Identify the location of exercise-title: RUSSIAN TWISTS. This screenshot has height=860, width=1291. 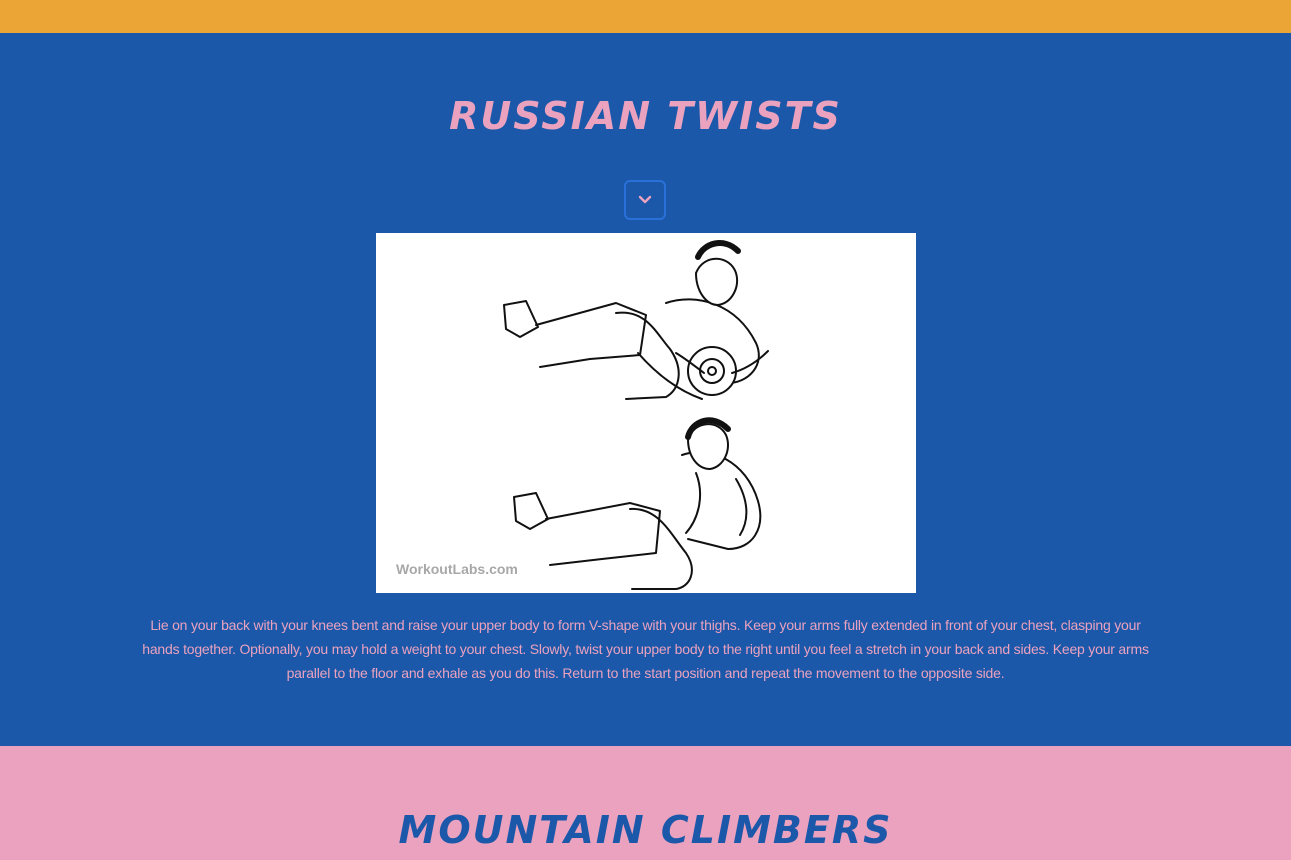
(645, 116).